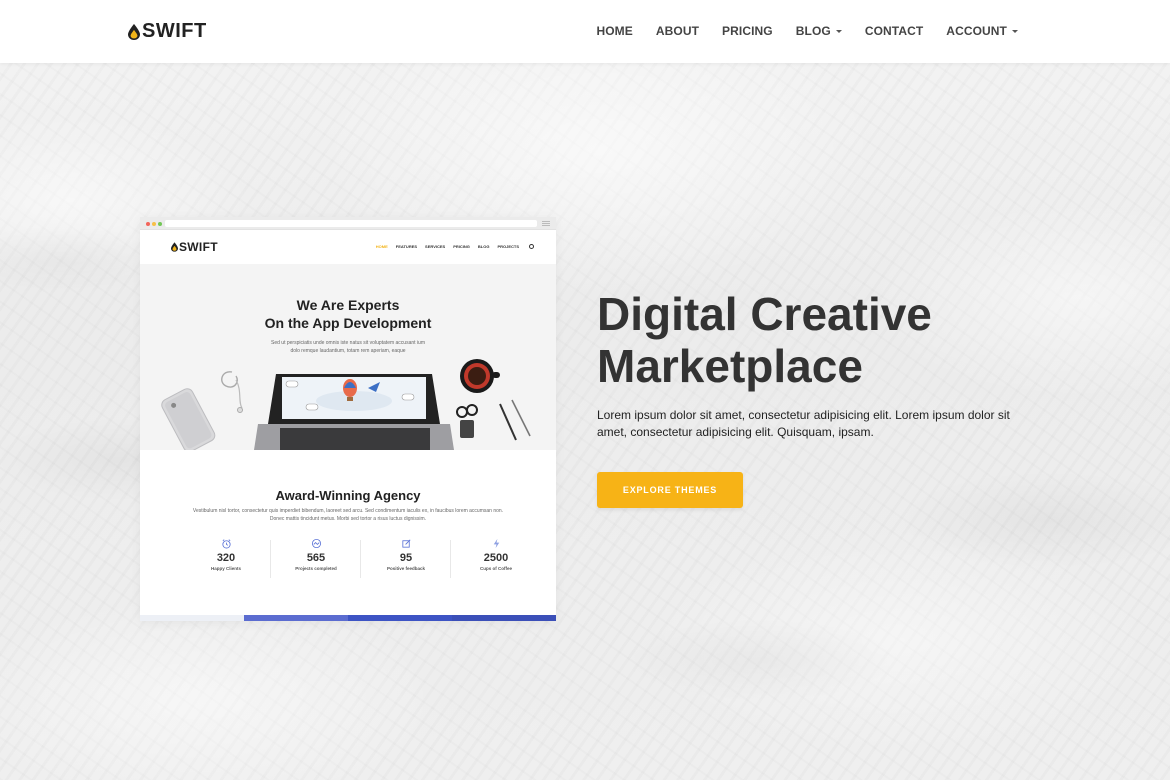 Image resolution: width=1170 pixels, height=780 pixels. Describe the element at coordinates (546, 223) in the screenshot. I see `menu-icon` at that location.